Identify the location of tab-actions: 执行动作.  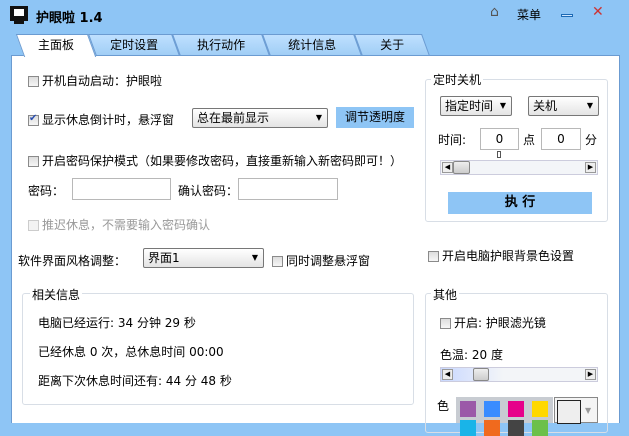
(221, 45).